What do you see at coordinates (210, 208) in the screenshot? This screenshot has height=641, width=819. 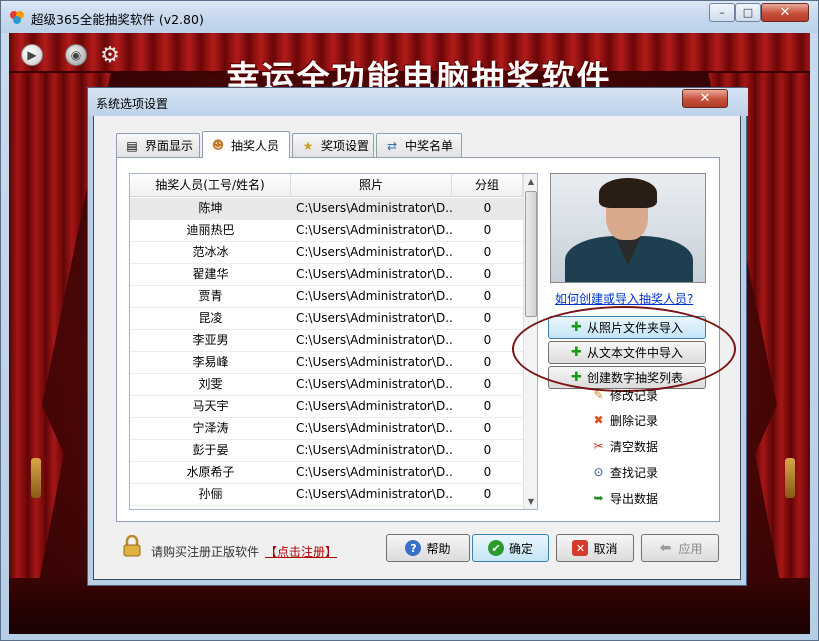 I see `cell-name: 陈坤` at bounding box center [210, 208].